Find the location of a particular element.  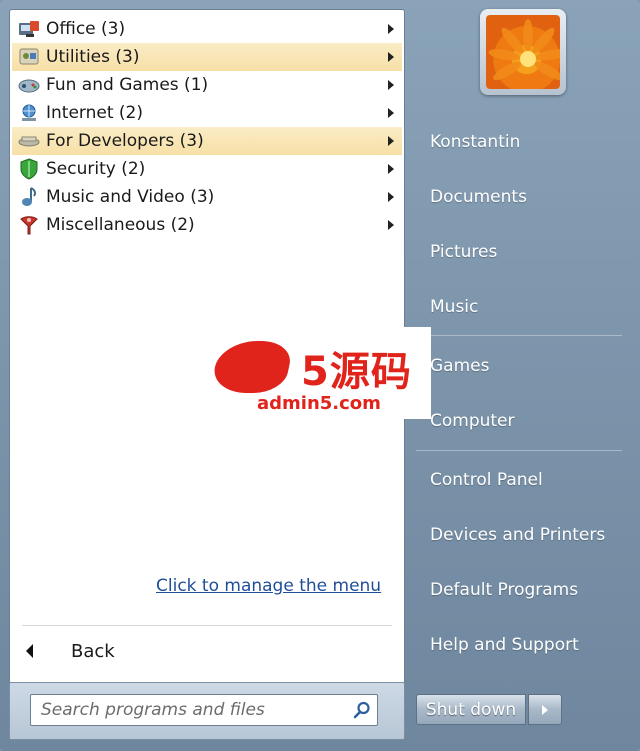

menu-item-office: Office (3) is located at coordinates (207, 29).